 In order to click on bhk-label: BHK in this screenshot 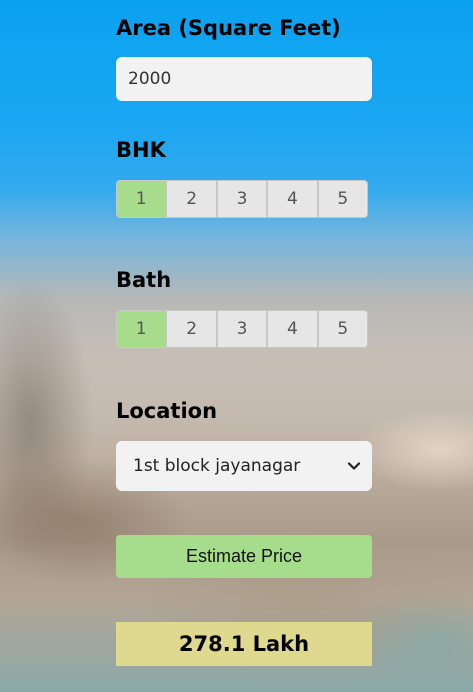, I will do `click(141, 150)`.